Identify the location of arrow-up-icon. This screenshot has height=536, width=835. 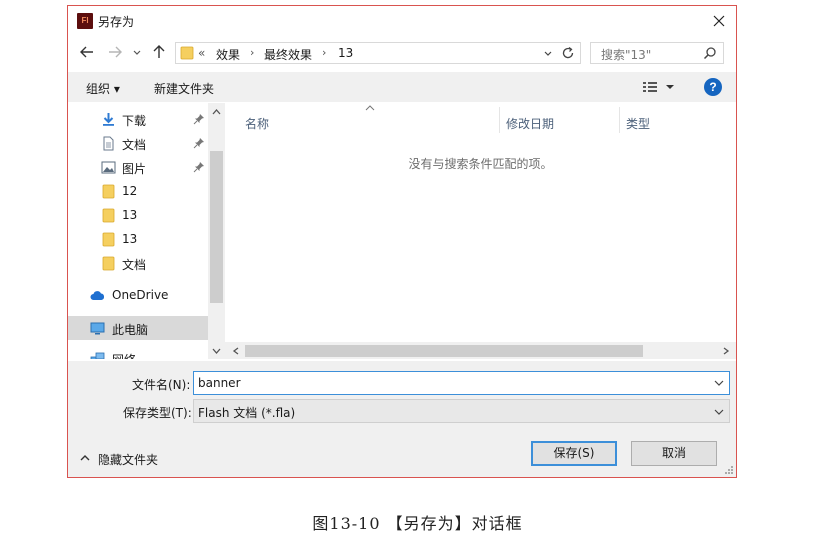
(159, 51).